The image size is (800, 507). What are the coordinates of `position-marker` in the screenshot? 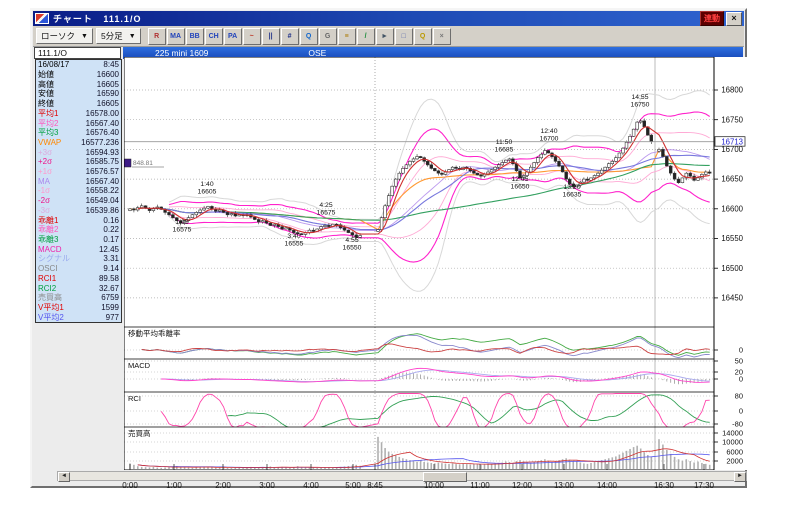 It's located at (128, 163).